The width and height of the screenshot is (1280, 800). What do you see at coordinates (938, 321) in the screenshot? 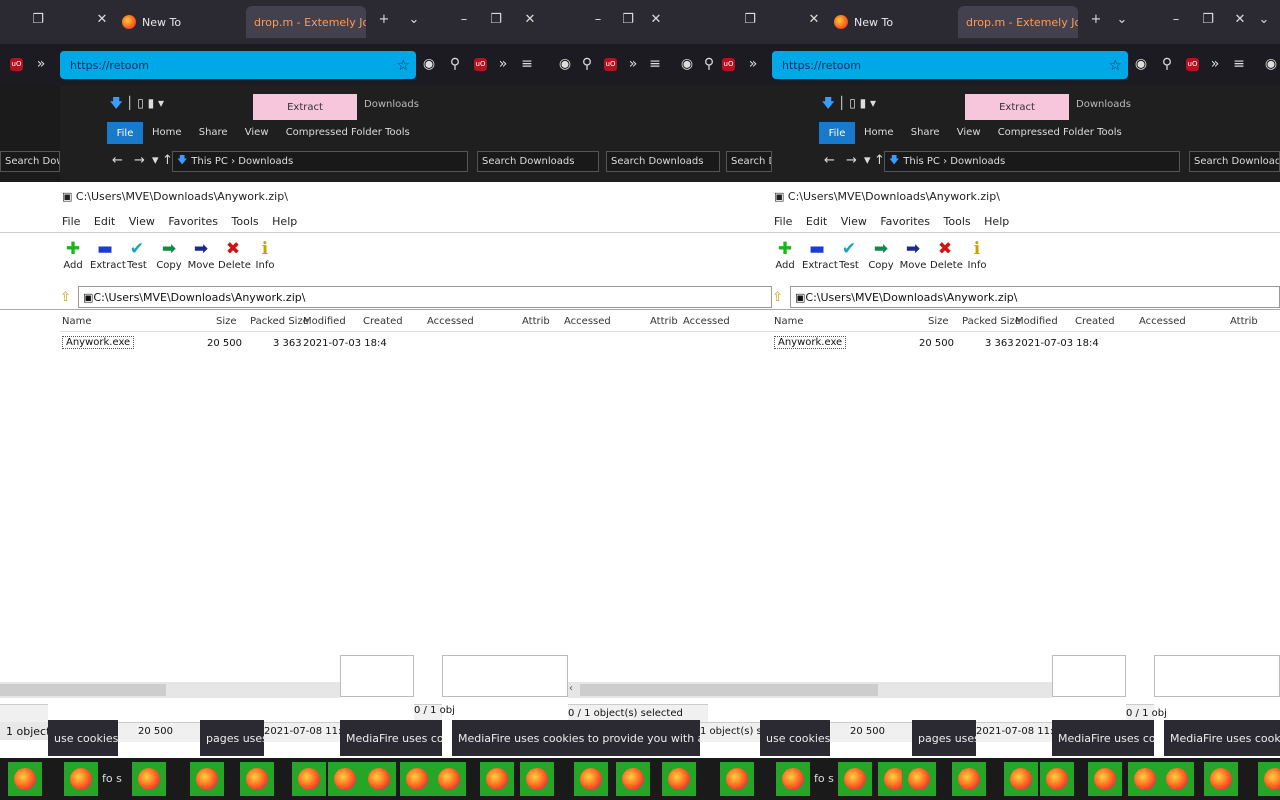
I see `col-size: Size` at bounding box center [938, 321].